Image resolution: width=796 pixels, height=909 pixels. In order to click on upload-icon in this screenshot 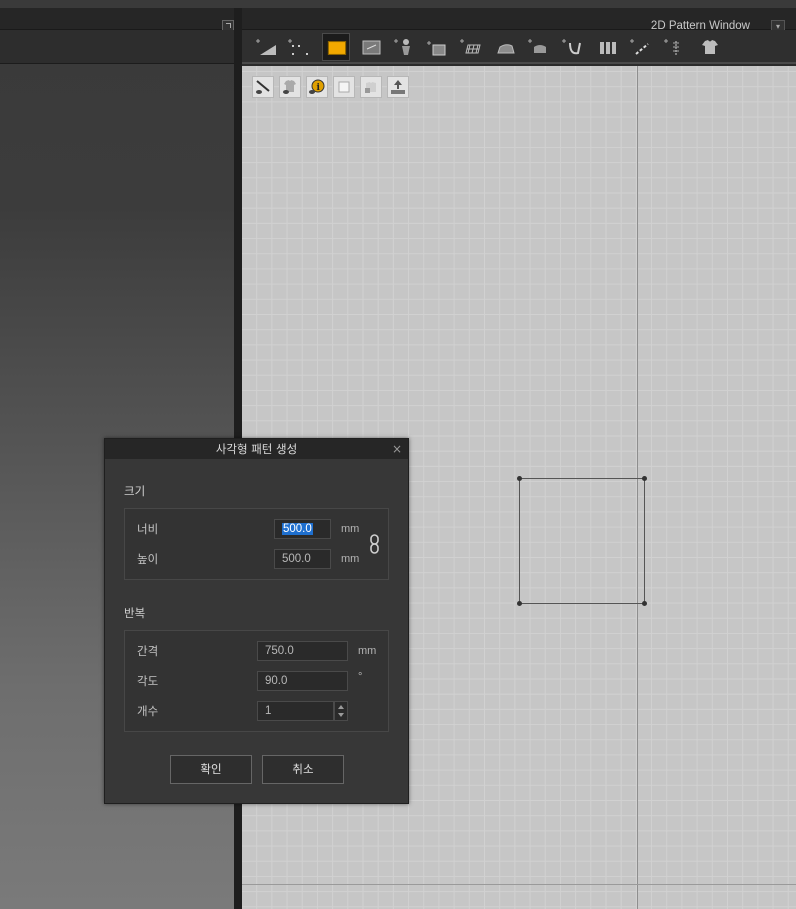, I will do `click(398, 87)`.